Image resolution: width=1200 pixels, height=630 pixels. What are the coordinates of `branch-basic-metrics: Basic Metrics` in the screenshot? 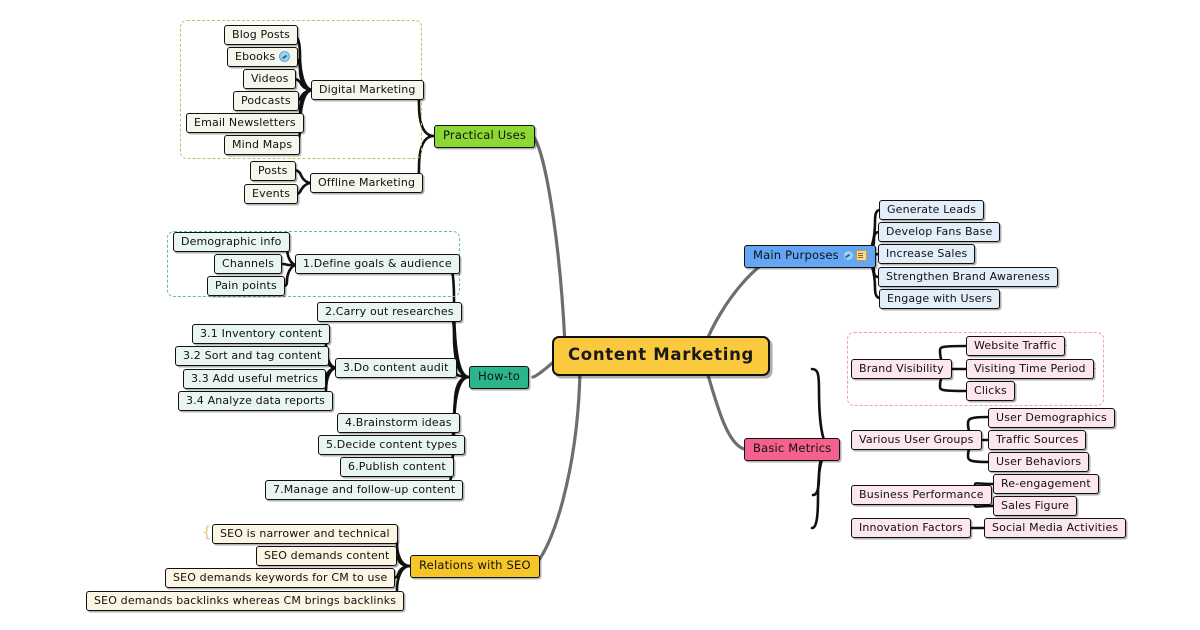 It's located at (792, 449).